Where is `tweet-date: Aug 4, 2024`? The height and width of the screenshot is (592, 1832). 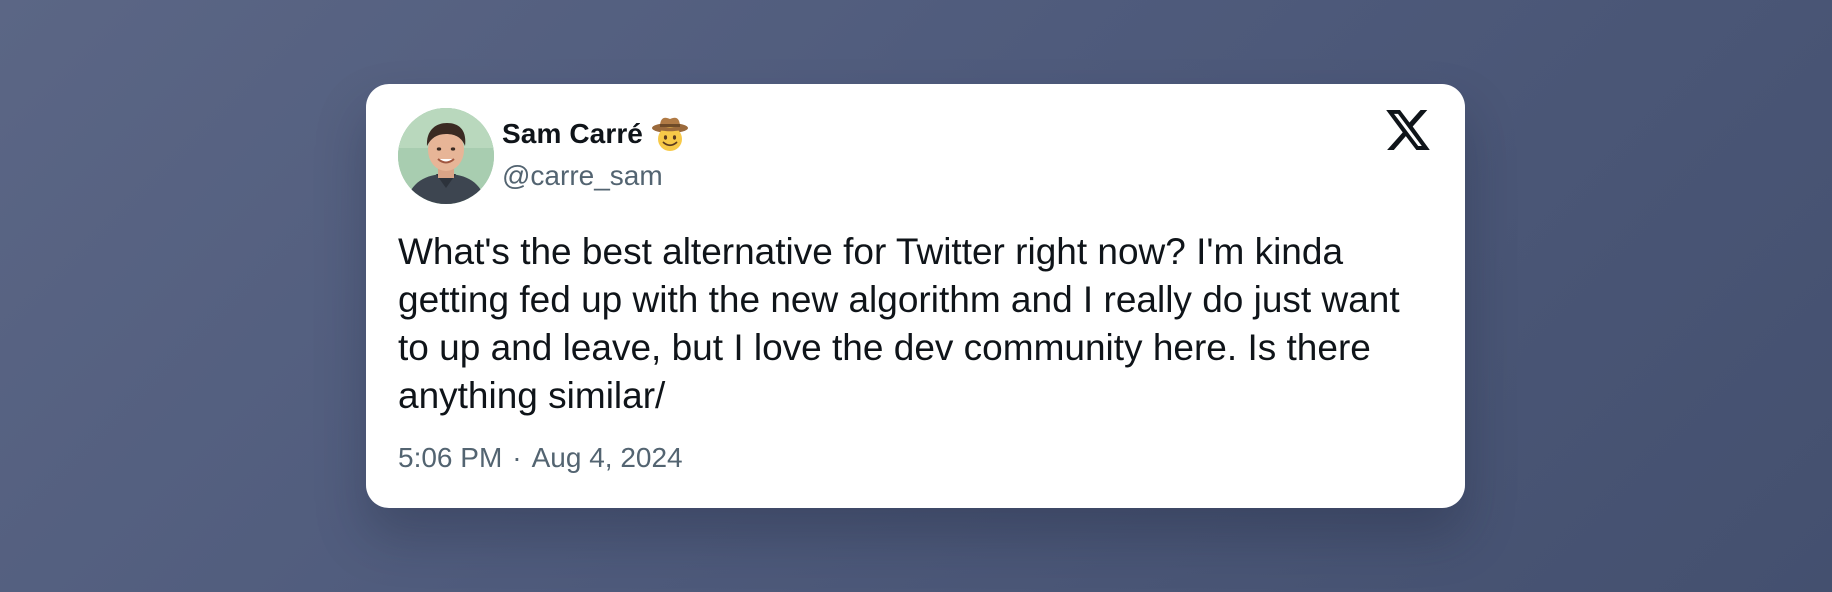
tweet-date: Aug 4, 2024 is located at coordinates (607, 457).